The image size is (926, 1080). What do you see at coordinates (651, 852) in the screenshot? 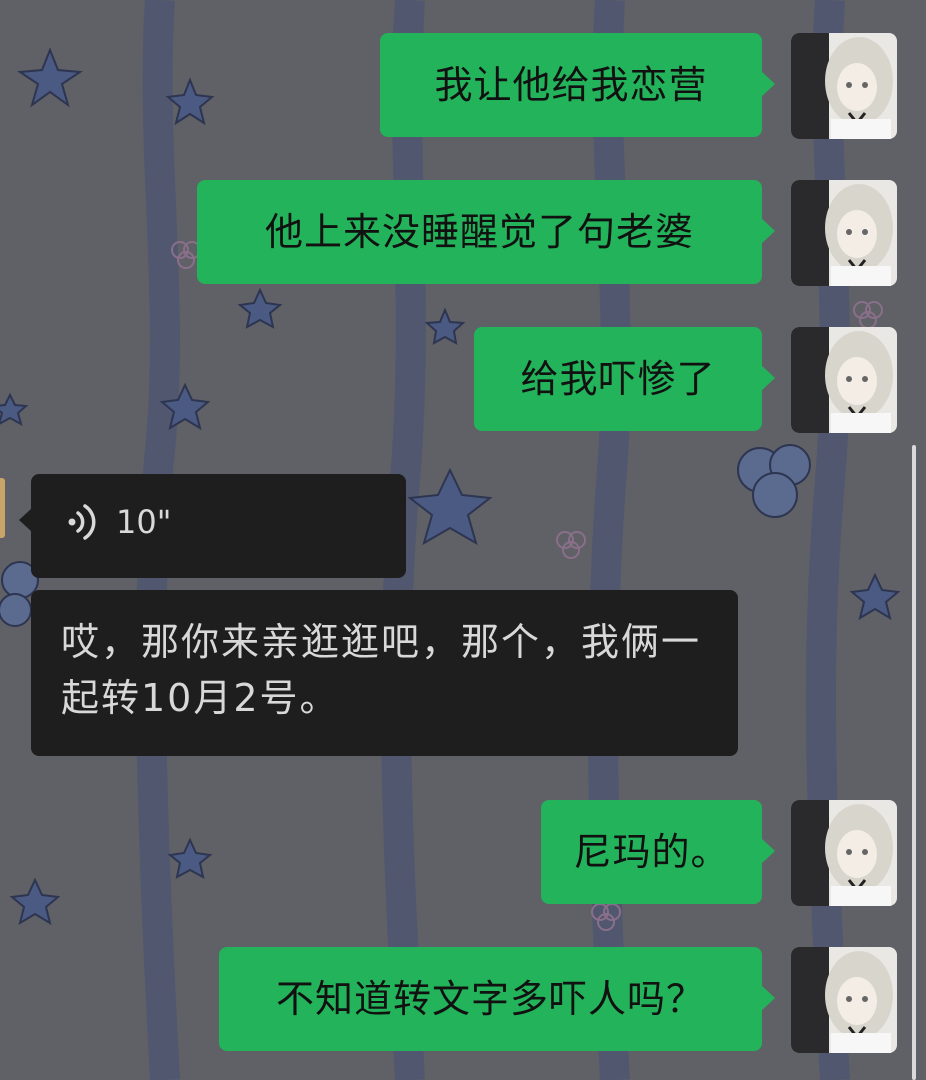
I see `message-text: 尼玛的。` at bounding box center [651, 852].